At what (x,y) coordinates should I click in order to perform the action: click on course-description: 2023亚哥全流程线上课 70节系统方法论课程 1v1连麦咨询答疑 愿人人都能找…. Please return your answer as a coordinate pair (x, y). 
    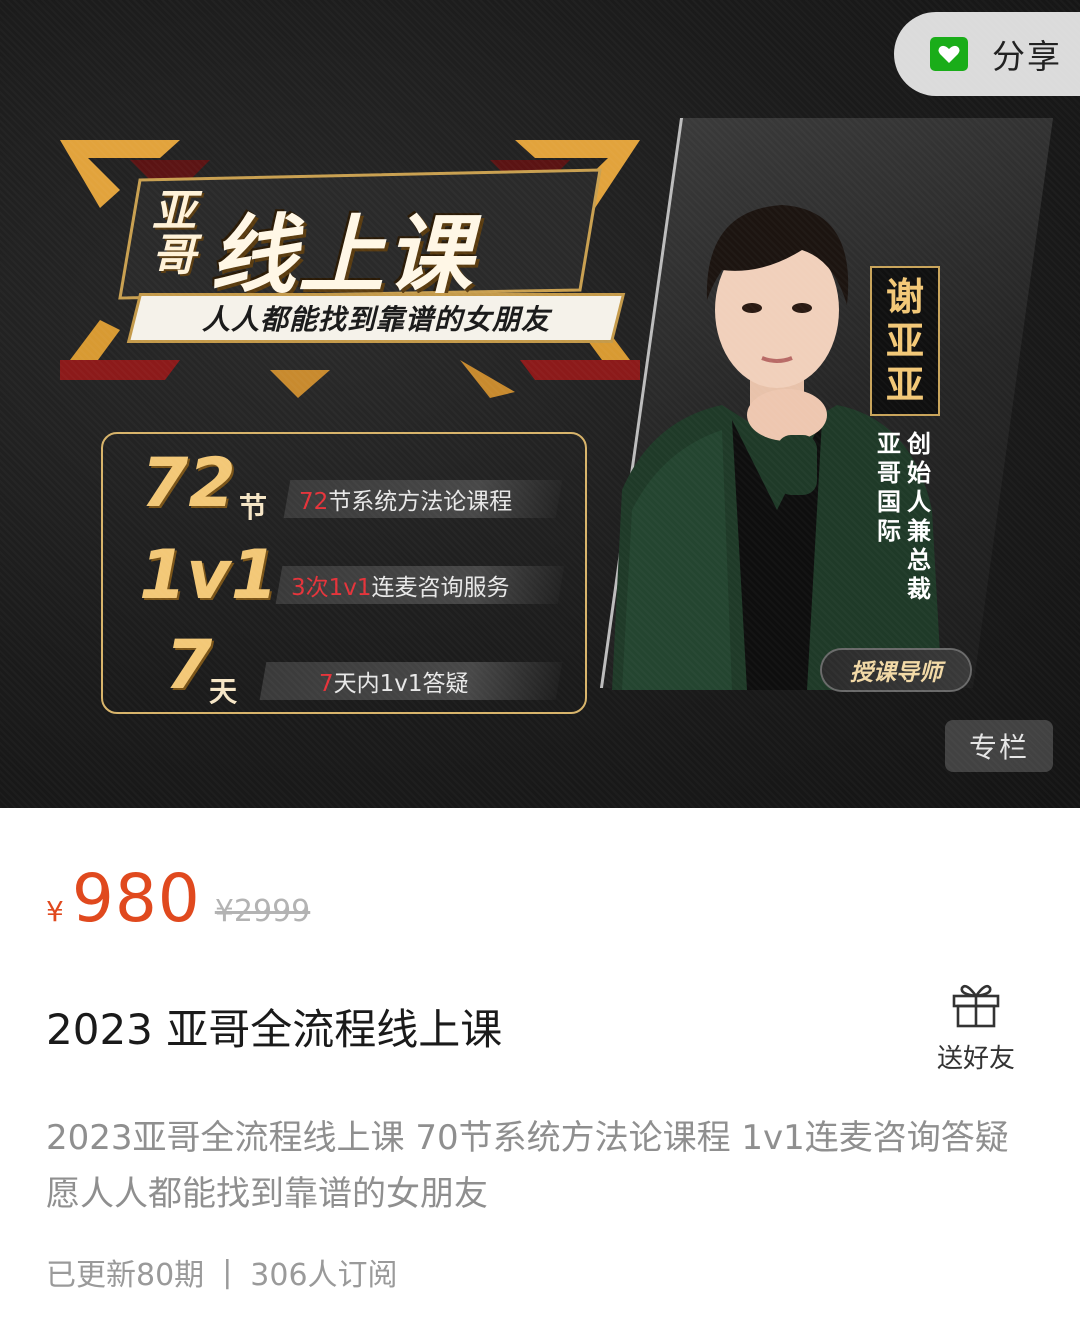
    Looking at the image, I should click on (527, 1166).